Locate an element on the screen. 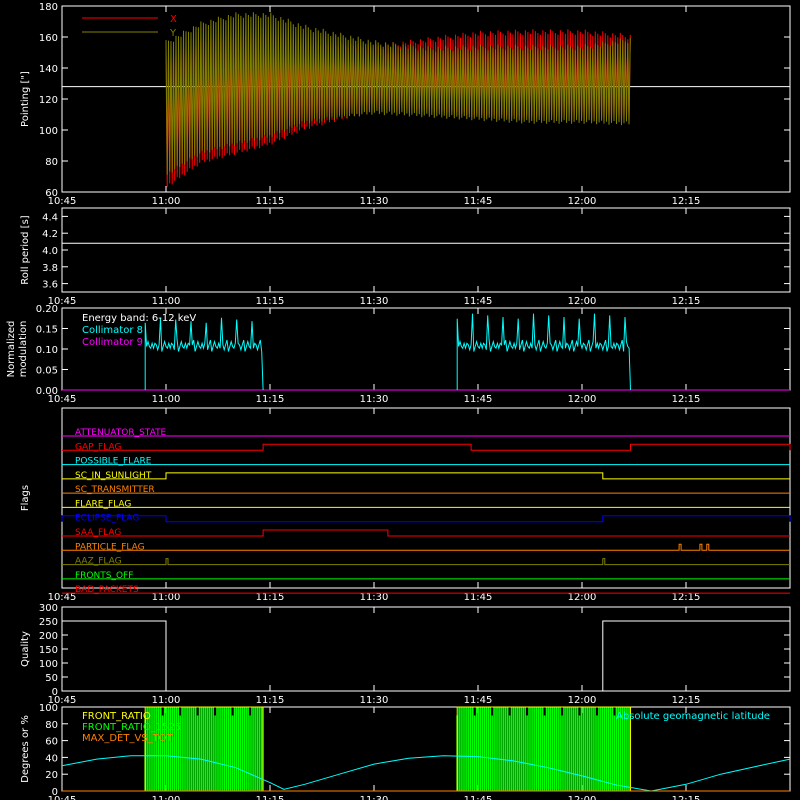  pointing-ytick-label: 100 is located at coordinates (48, 131).